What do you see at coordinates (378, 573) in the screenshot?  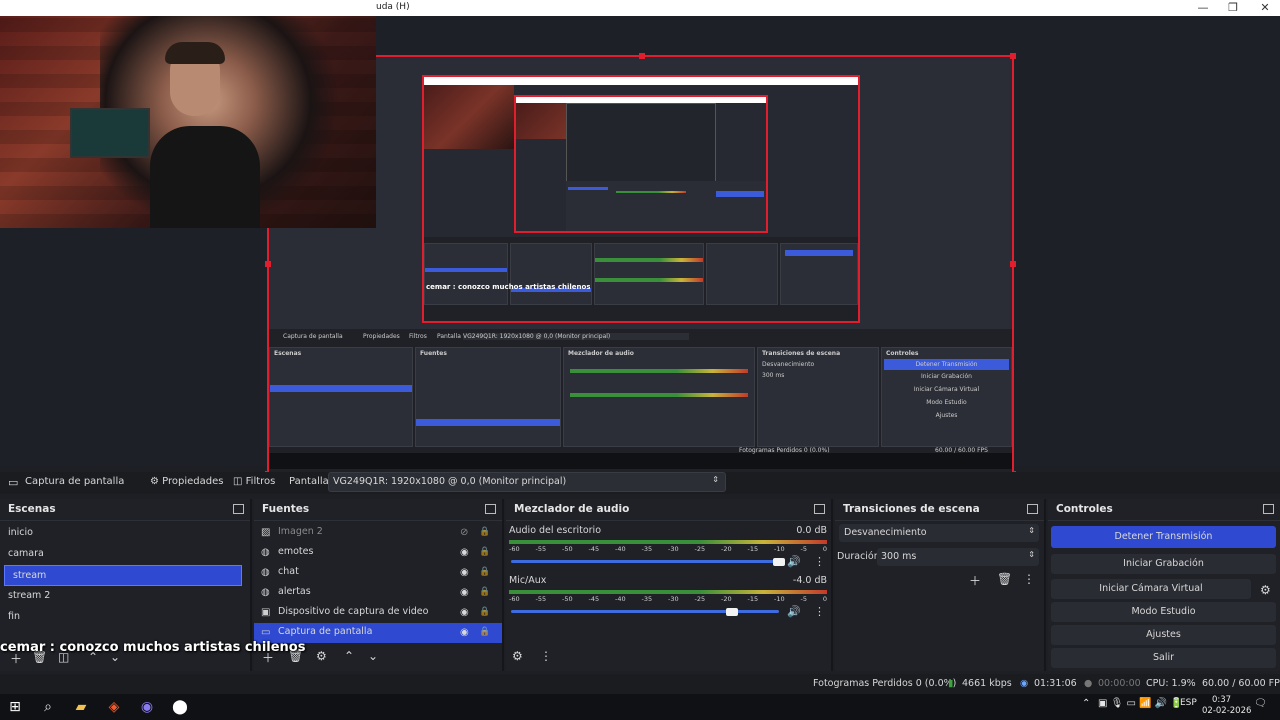 I see `source-item: ◍ chat ◉ 🔒` at bounding box center [378, 573].